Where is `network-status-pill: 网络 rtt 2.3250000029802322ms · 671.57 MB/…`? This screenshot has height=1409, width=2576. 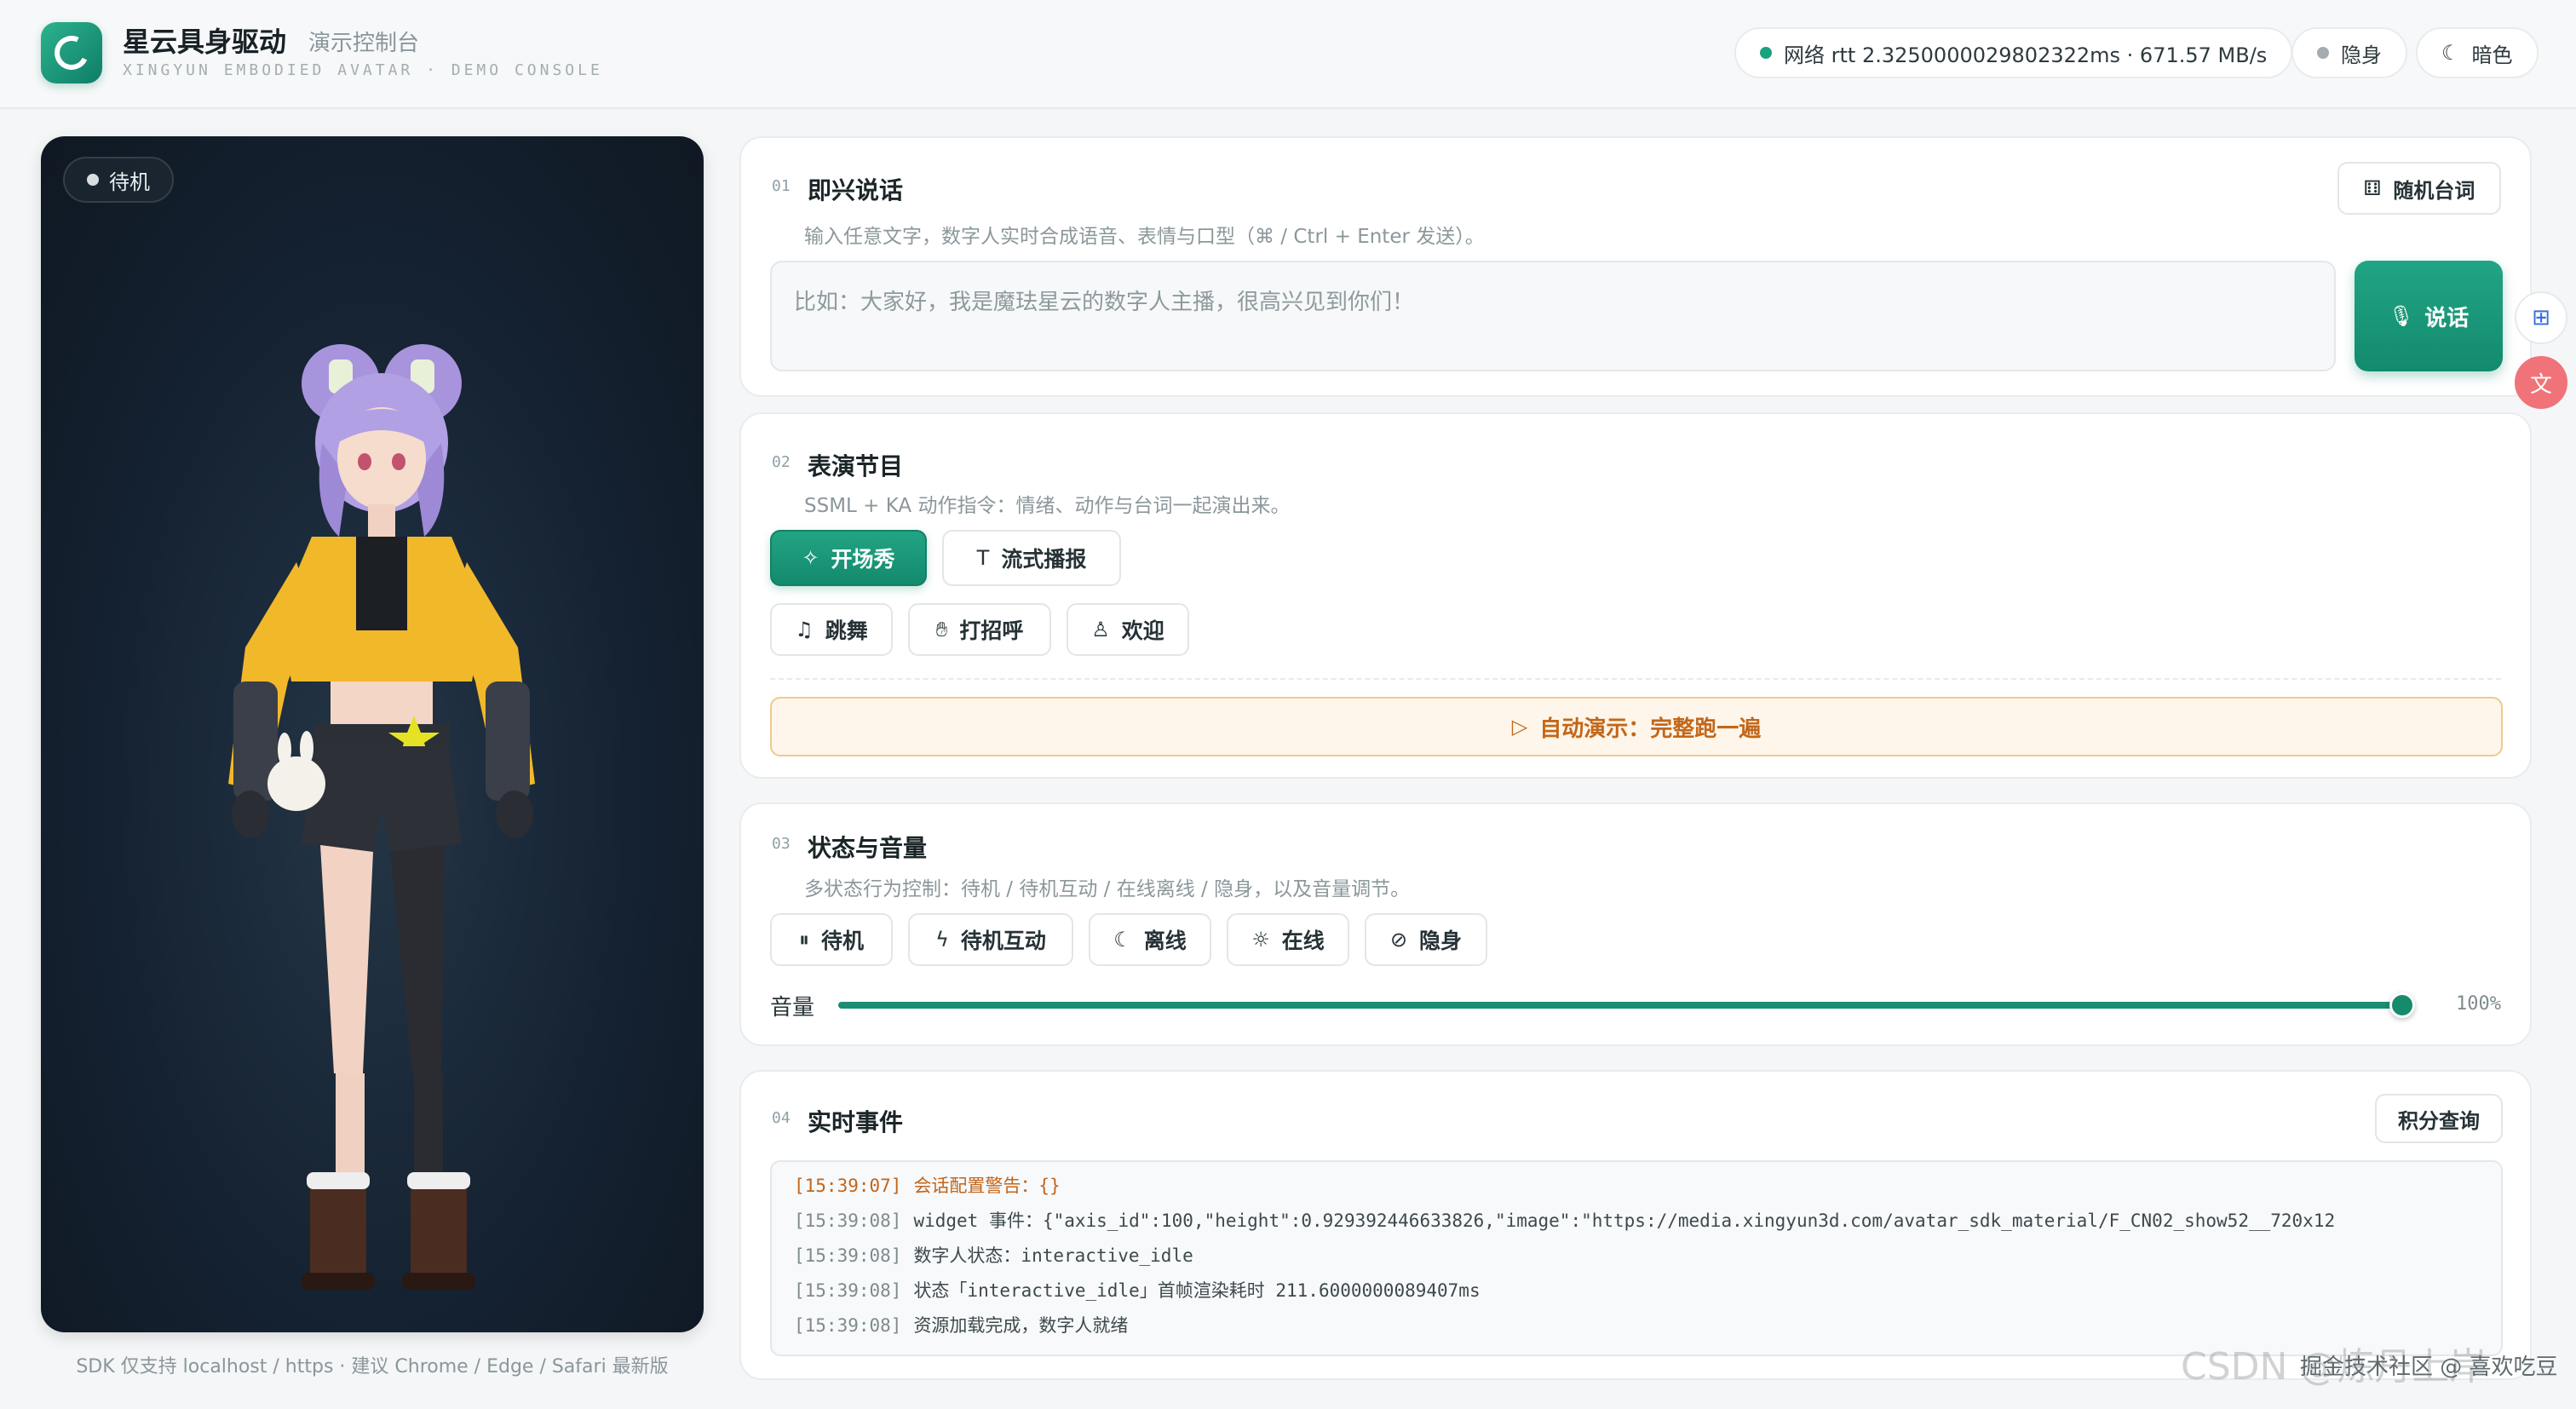
network-status-pill: 网络 rtt 2.3250000029802322ms · 671.57 MB/… is located at coordinates (2014, 52).